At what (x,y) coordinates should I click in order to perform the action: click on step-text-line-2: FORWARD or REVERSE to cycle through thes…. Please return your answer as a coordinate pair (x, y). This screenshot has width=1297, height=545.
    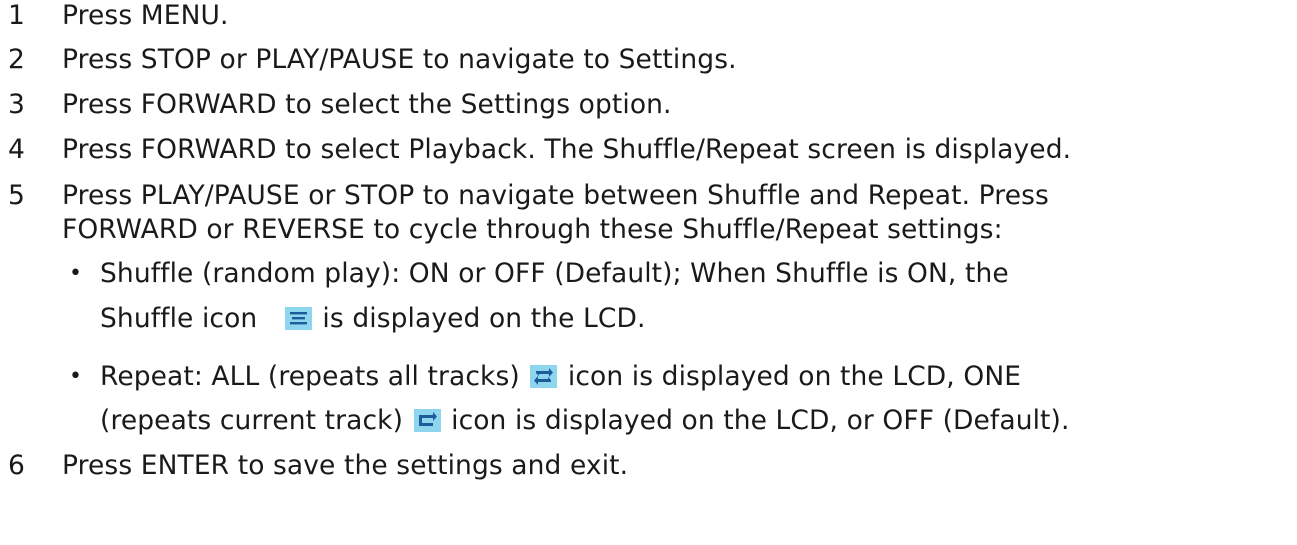
    Looking at the image, I should click on (532, 229).